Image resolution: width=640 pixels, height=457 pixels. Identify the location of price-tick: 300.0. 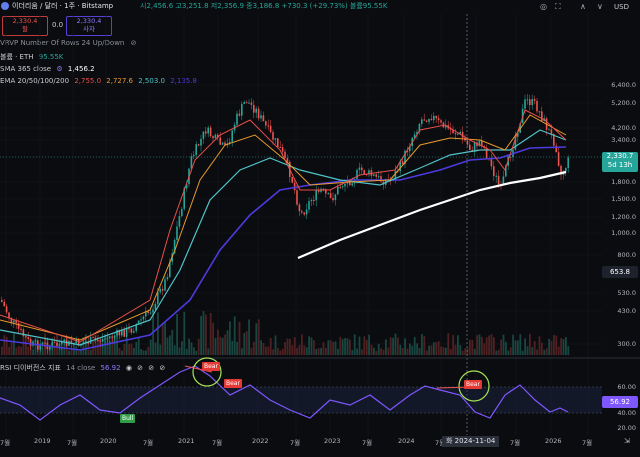
(626, 344).